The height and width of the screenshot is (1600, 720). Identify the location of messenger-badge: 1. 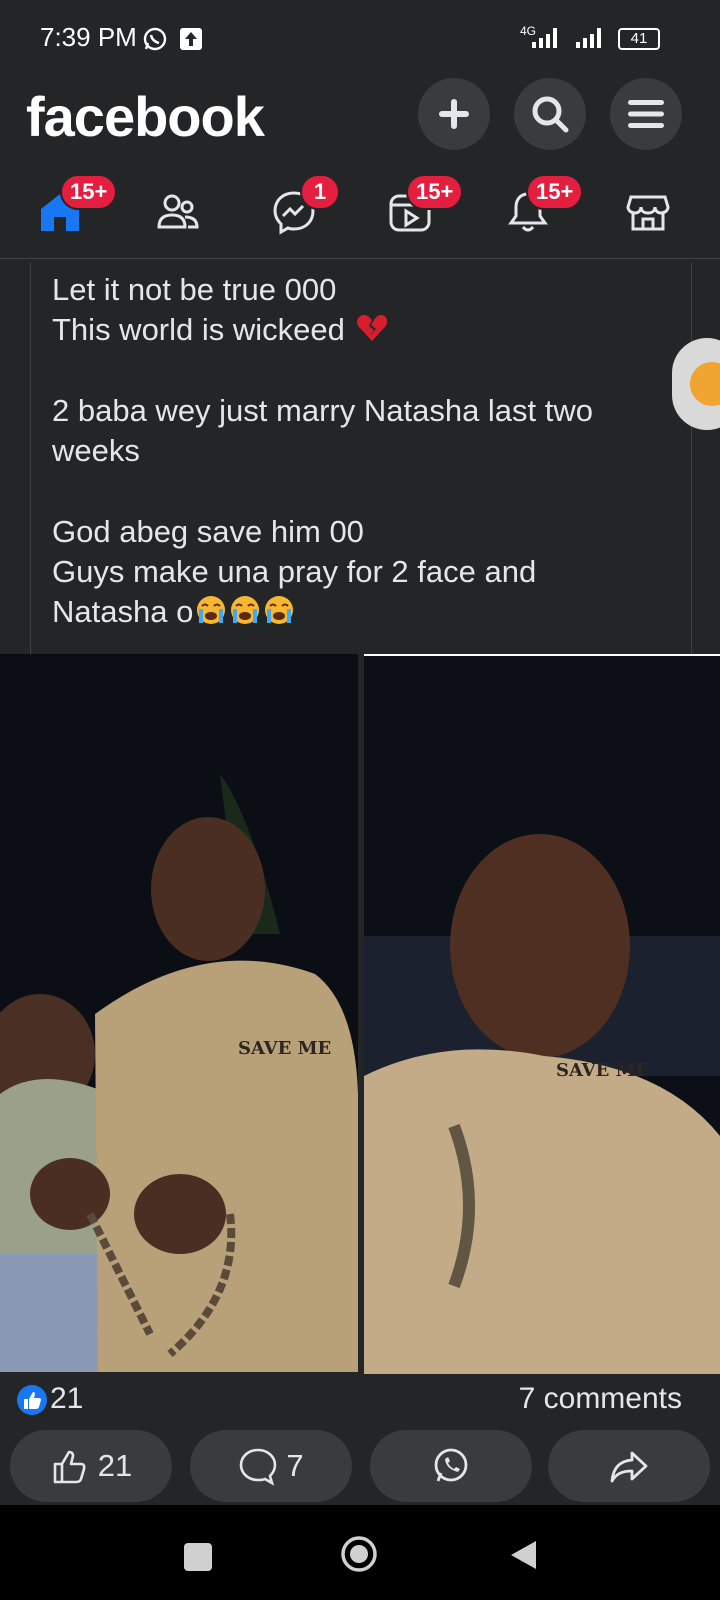
(320, 192).